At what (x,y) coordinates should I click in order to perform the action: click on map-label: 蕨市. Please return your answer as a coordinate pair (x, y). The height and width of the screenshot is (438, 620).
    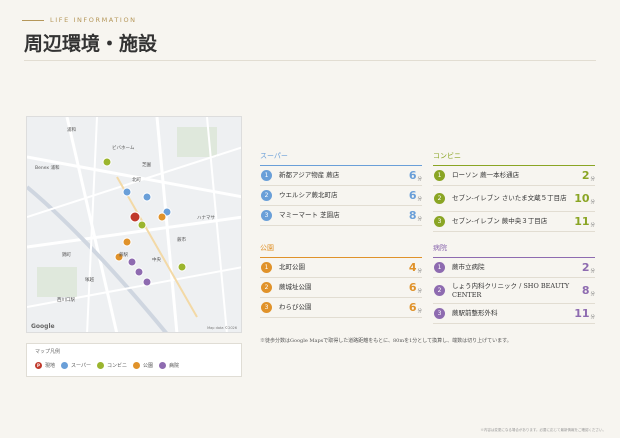
    Looking at the image, I should click on (181, 240).